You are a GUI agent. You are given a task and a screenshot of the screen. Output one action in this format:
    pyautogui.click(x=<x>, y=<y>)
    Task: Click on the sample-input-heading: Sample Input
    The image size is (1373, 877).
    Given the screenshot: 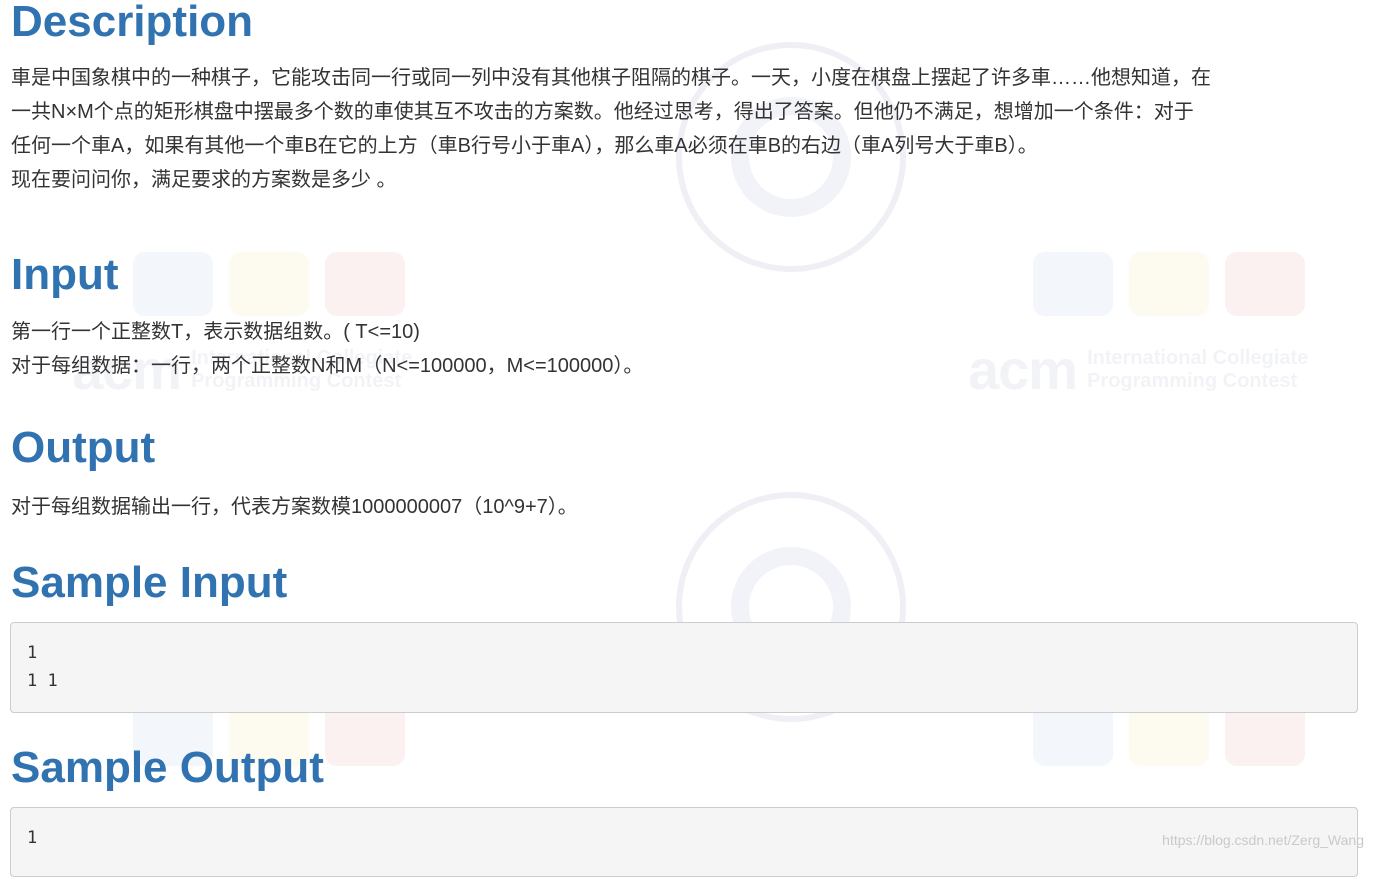 What is the action you would take?
    pyautogui.click(x=149, y=582)
    